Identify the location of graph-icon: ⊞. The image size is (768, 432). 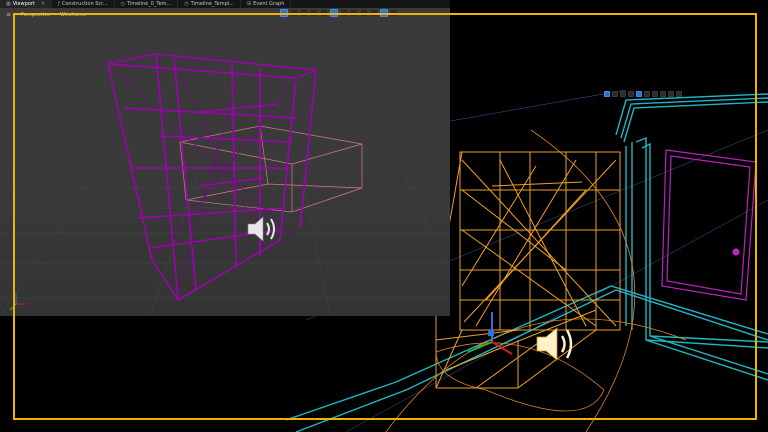
(249, 4).